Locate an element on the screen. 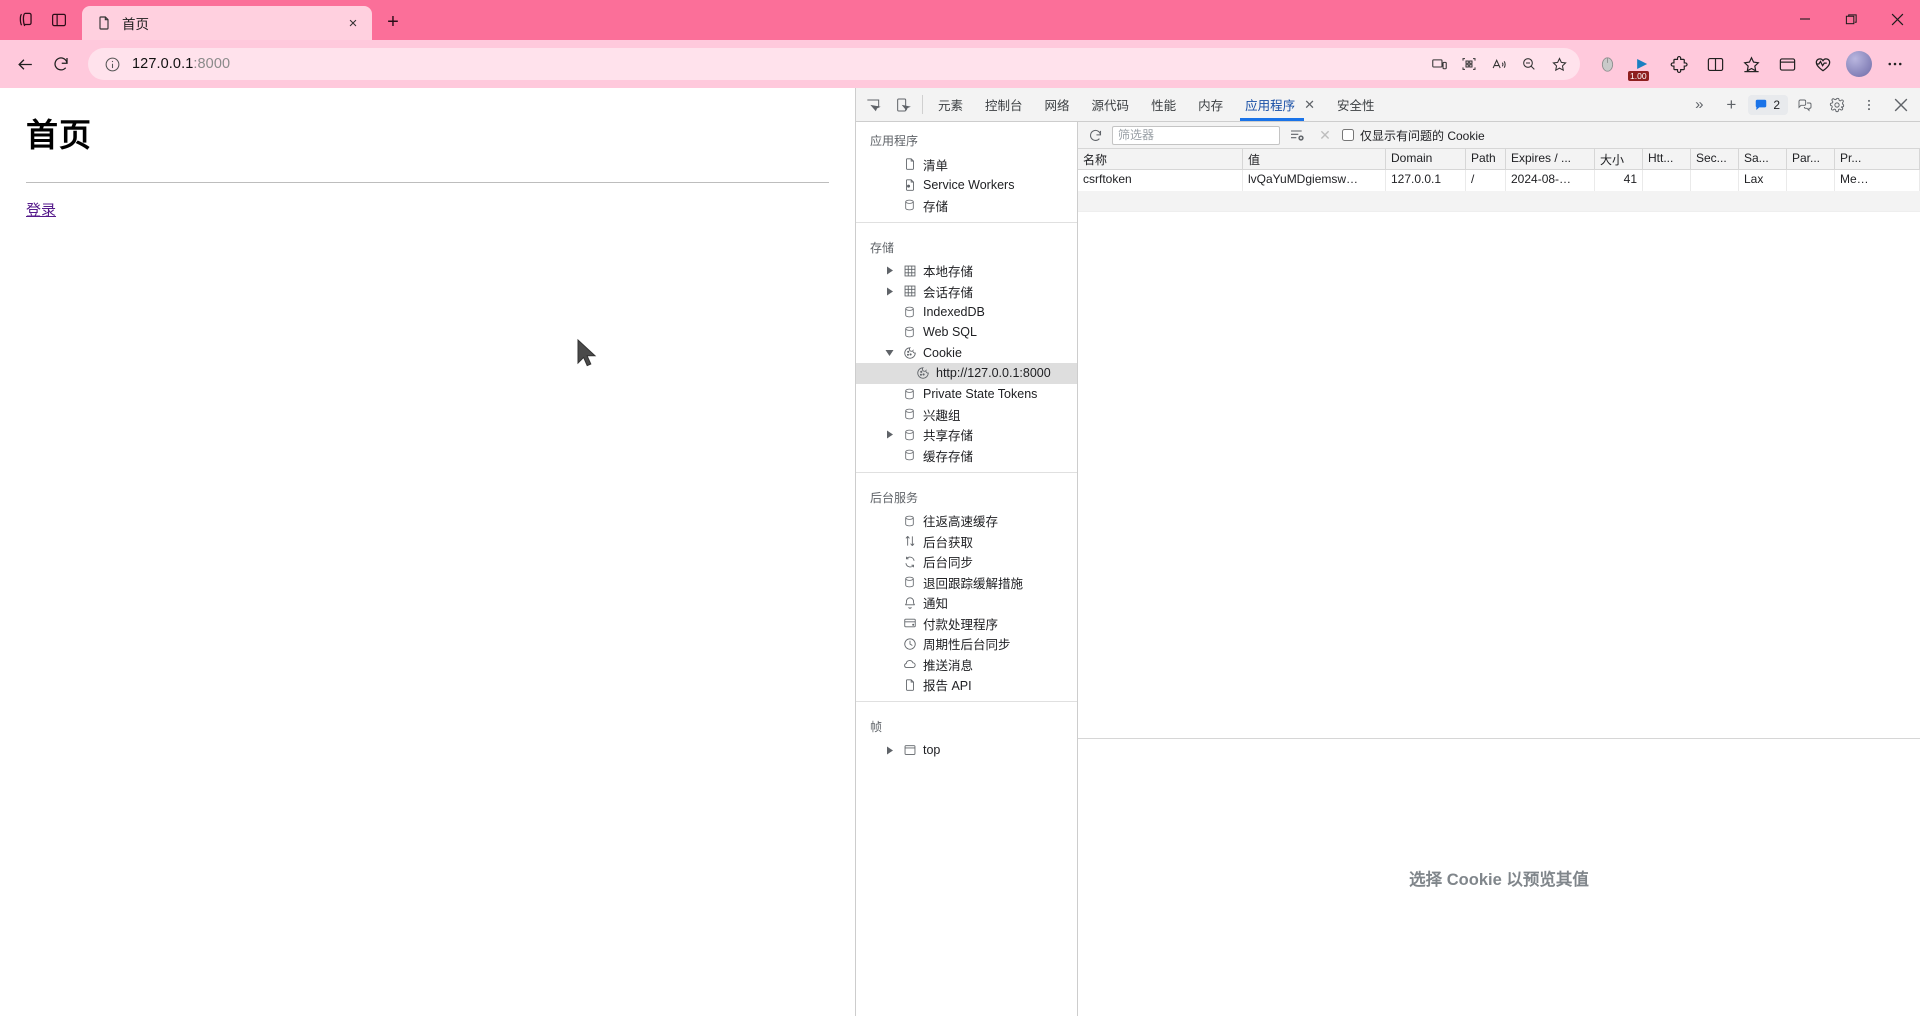  column-header-0: 名称 is located at coordinates (1160, 159).